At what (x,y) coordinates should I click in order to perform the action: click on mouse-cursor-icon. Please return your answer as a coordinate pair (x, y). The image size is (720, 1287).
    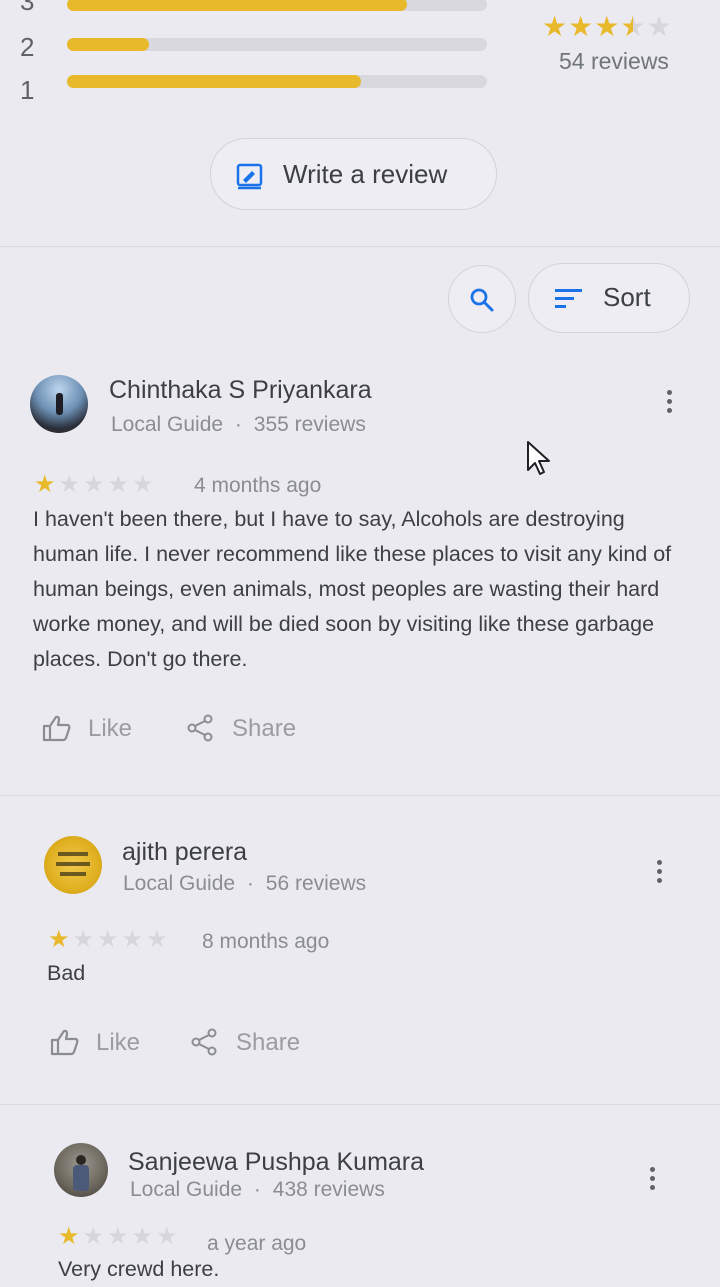
    Looking at the image, I should click on (538, 458).